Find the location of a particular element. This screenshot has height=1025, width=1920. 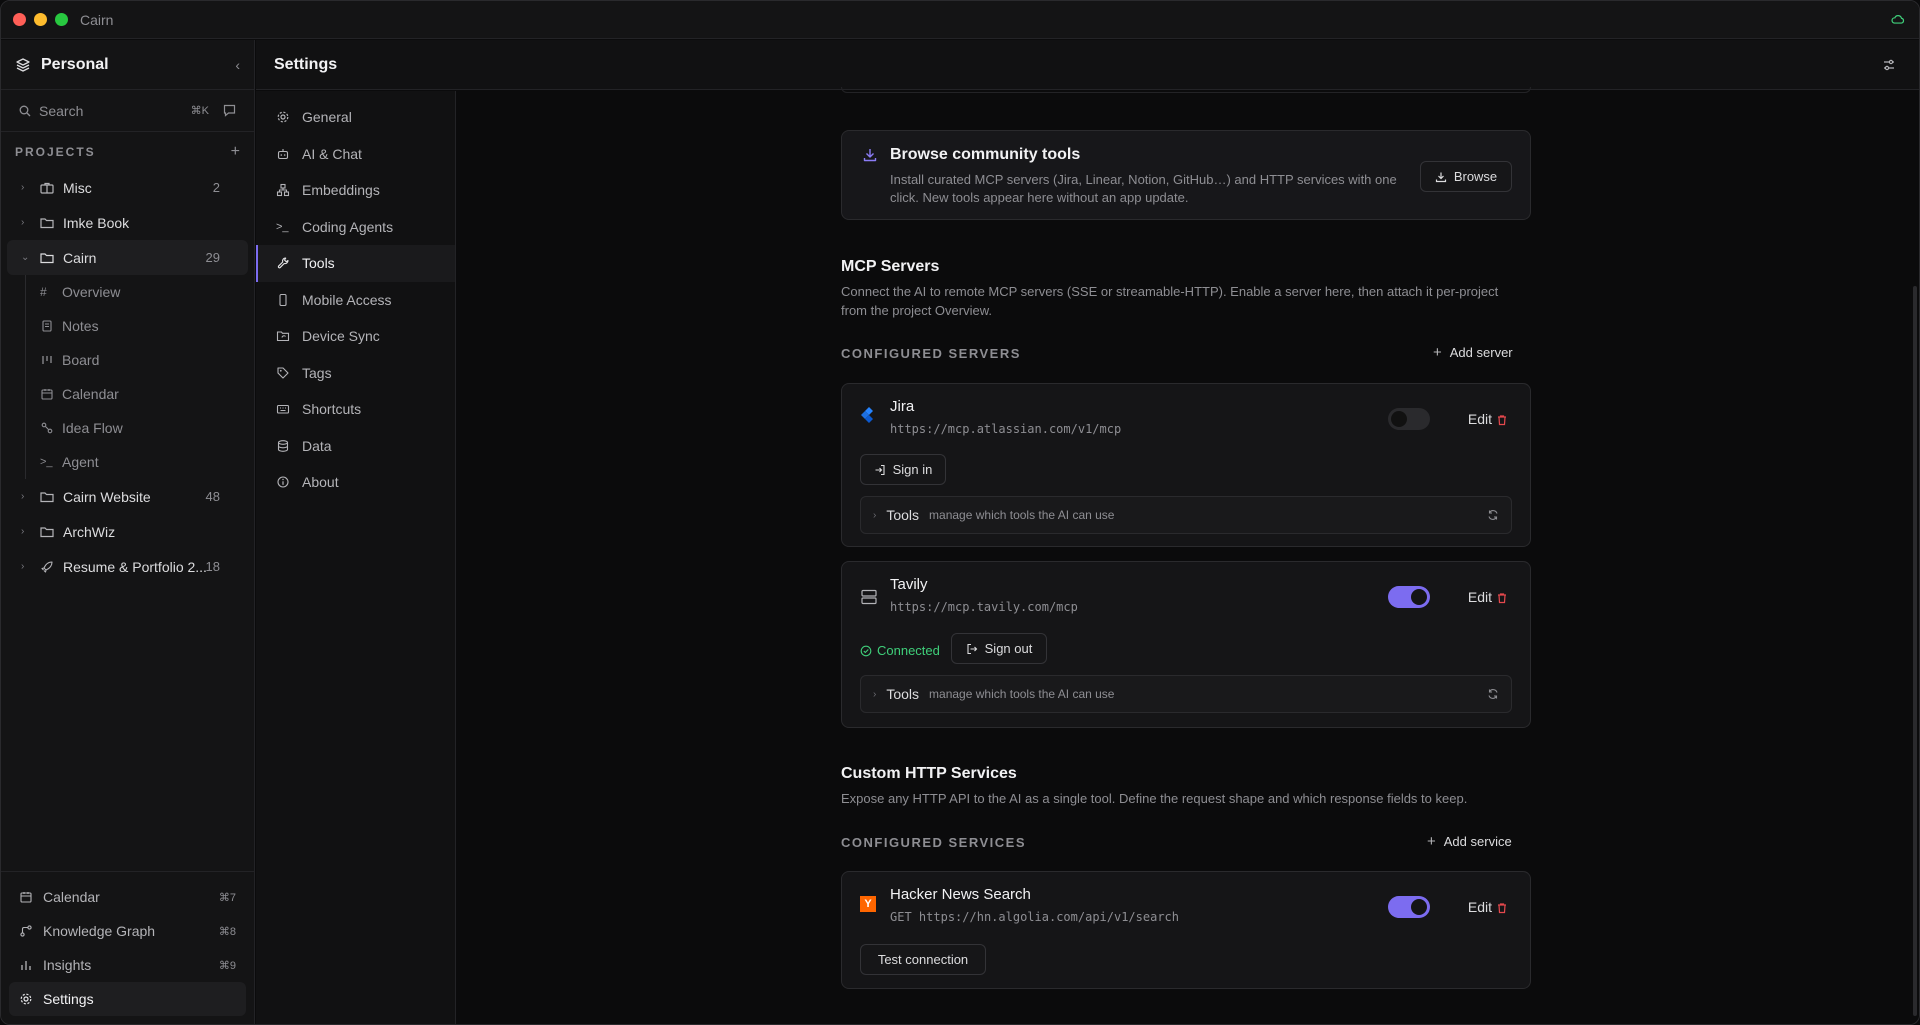

nav-shortcut: ⌘7 is located at coordinates (227, 897).